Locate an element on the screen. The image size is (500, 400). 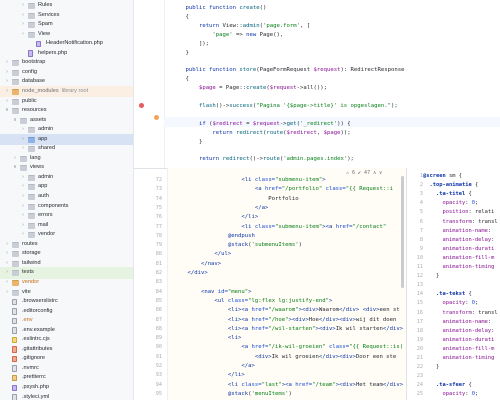
code-token: $request is located at coordinates (266, 123).